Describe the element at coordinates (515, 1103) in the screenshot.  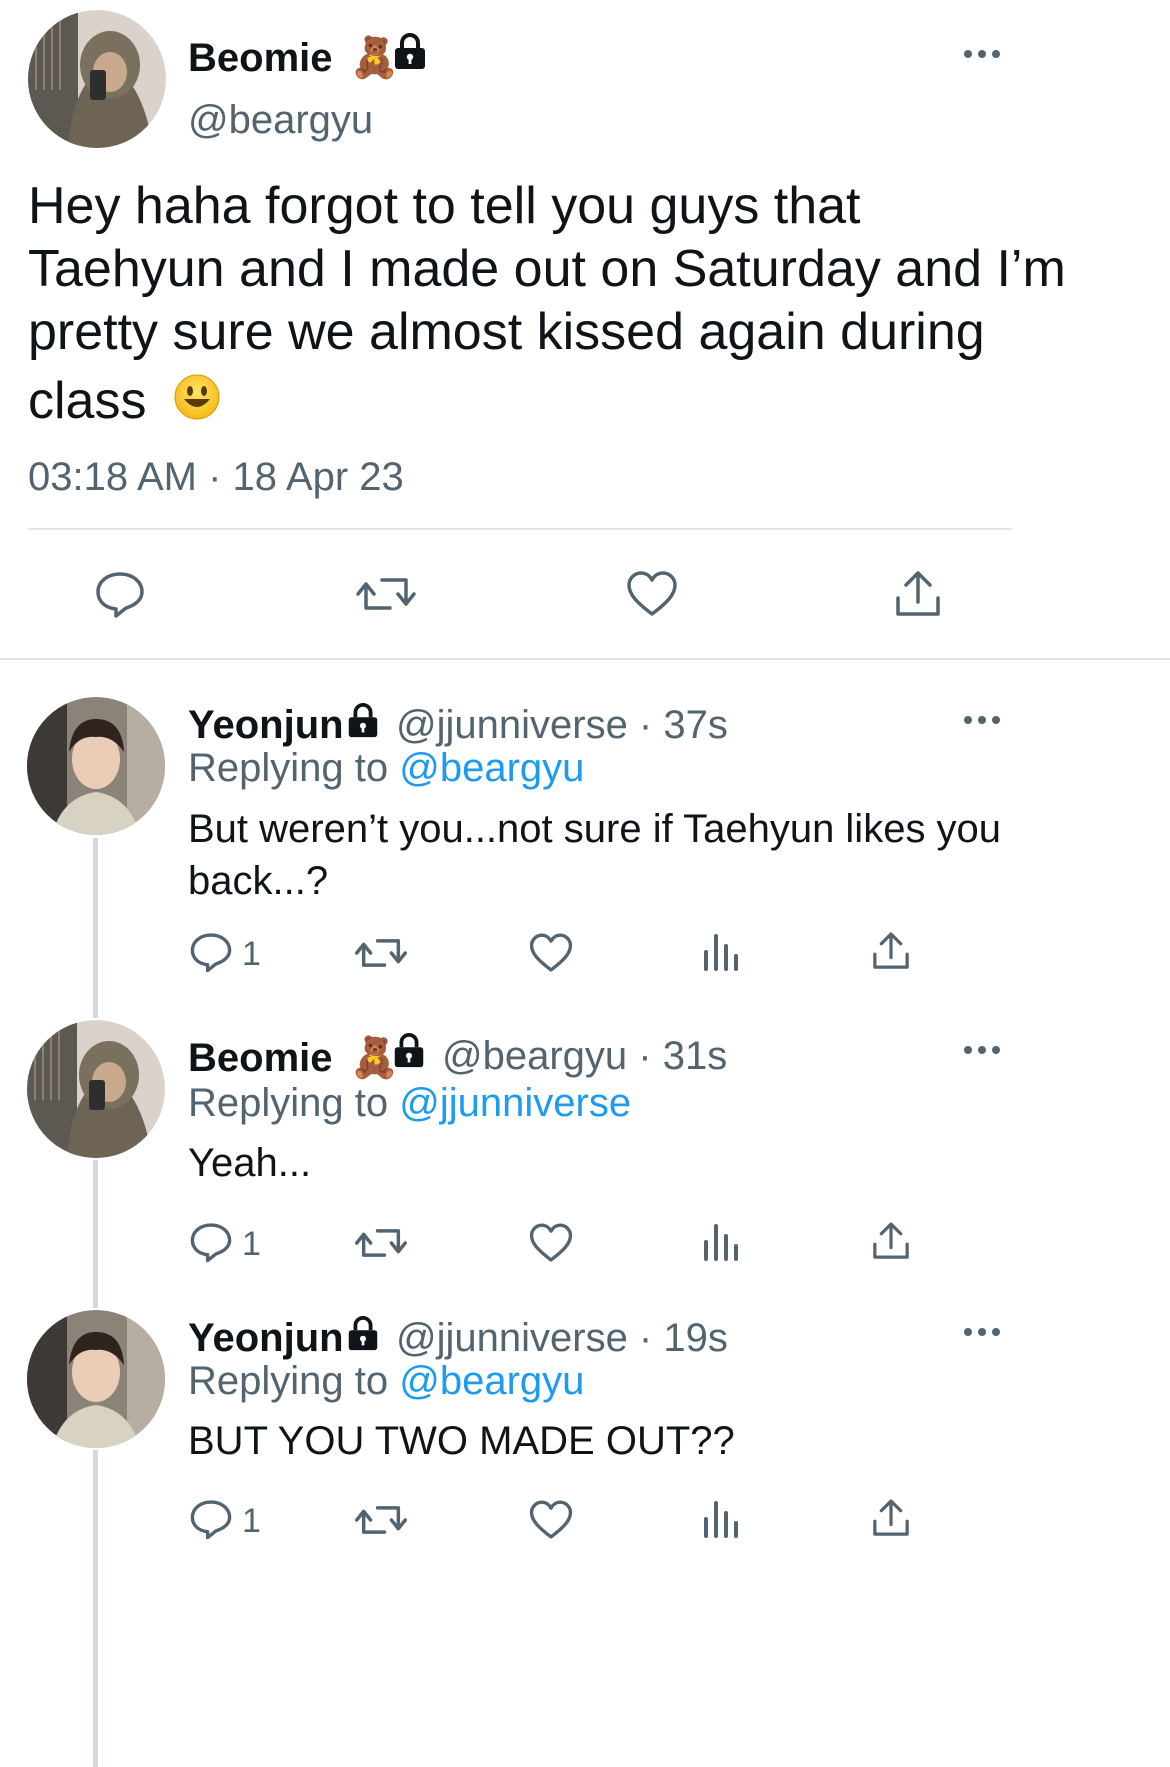
I see `replying-to-link: @jjunniverse` at that location.